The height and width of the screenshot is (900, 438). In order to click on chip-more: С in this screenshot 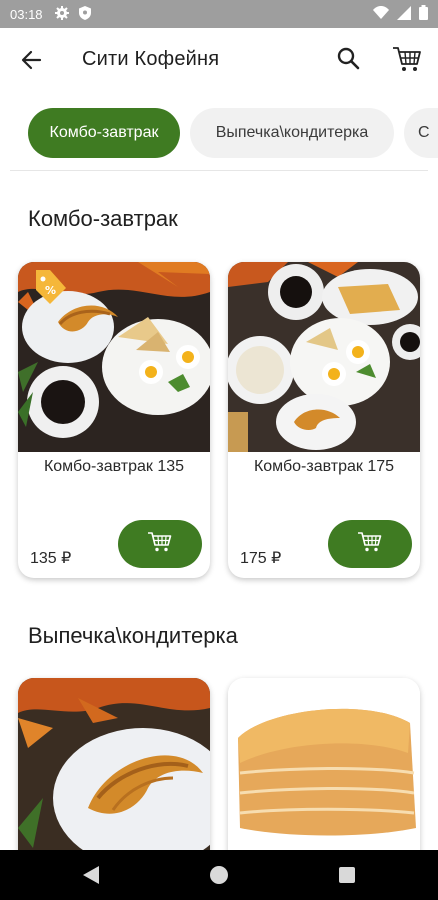, I will do `click(421, 133)`.